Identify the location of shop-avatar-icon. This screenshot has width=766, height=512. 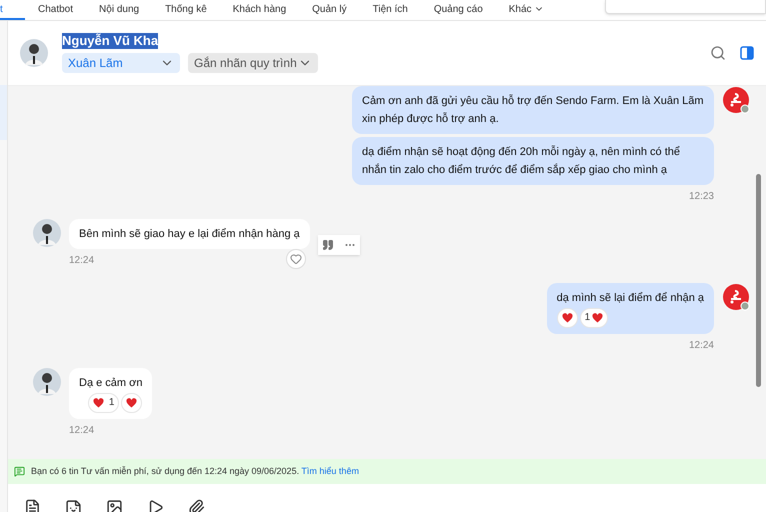
(736, 297).